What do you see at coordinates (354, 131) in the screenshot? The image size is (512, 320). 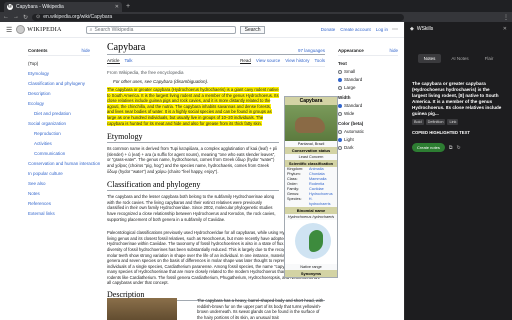 I see `option-label: Automatic` at bounding box center [354, 131].